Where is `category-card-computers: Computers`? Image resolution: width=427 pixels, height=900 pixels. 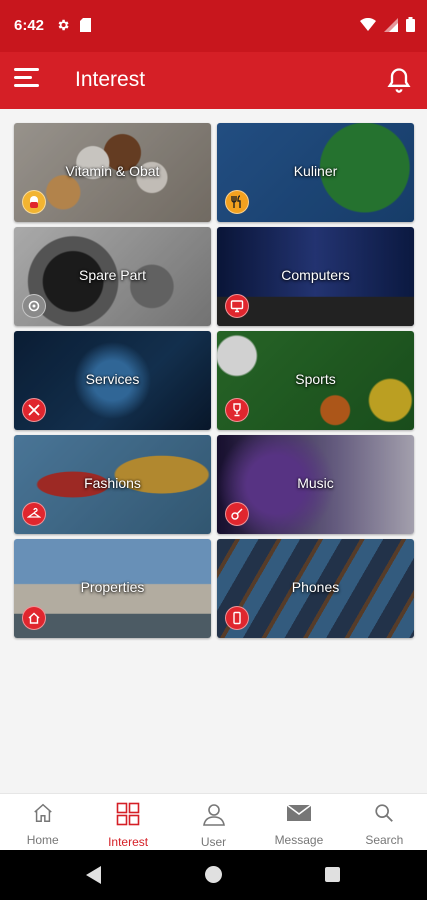
category-card-computers: Computers is located at coordinates (315, 276).